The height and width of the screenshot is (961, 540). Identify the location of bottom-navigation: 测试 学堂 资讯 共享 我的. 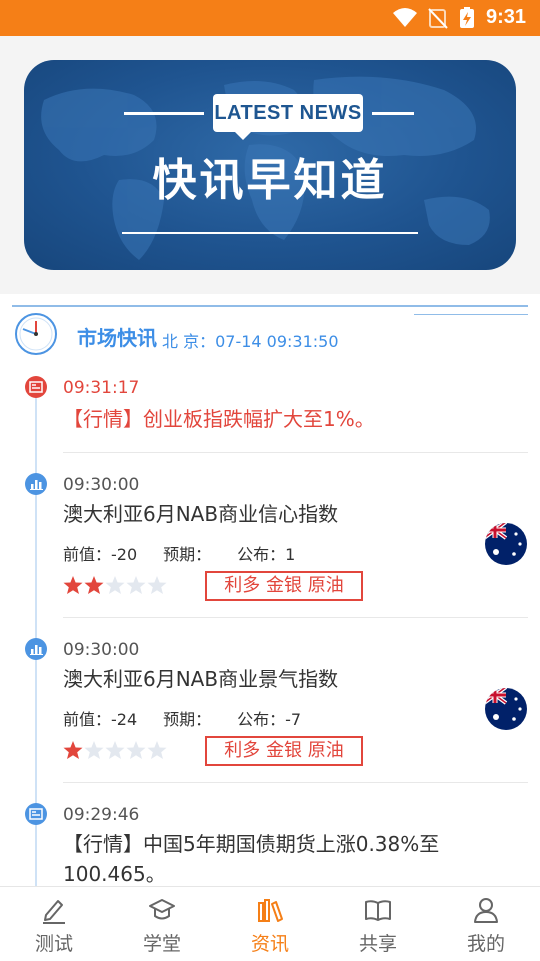
(270, 923).